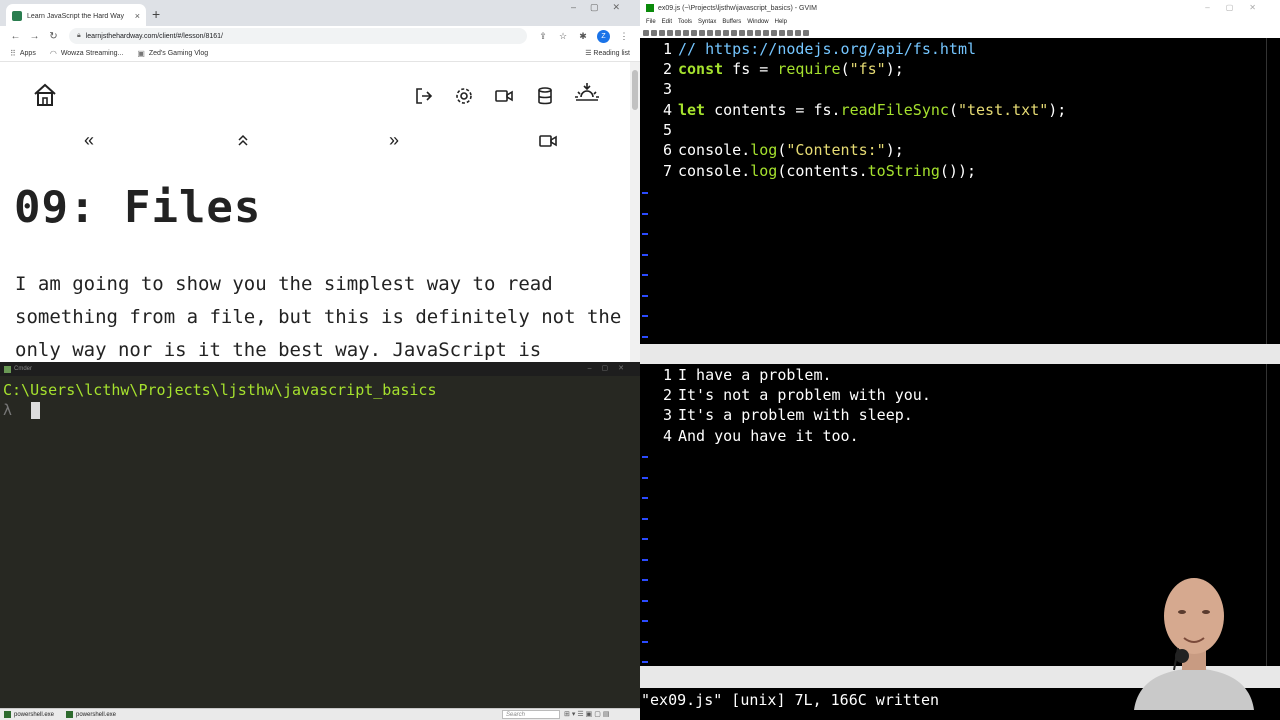 Image resolution: width=1280 pixels, height=720 pixels. I want to click on menu-help: Help, so click(781, 22).